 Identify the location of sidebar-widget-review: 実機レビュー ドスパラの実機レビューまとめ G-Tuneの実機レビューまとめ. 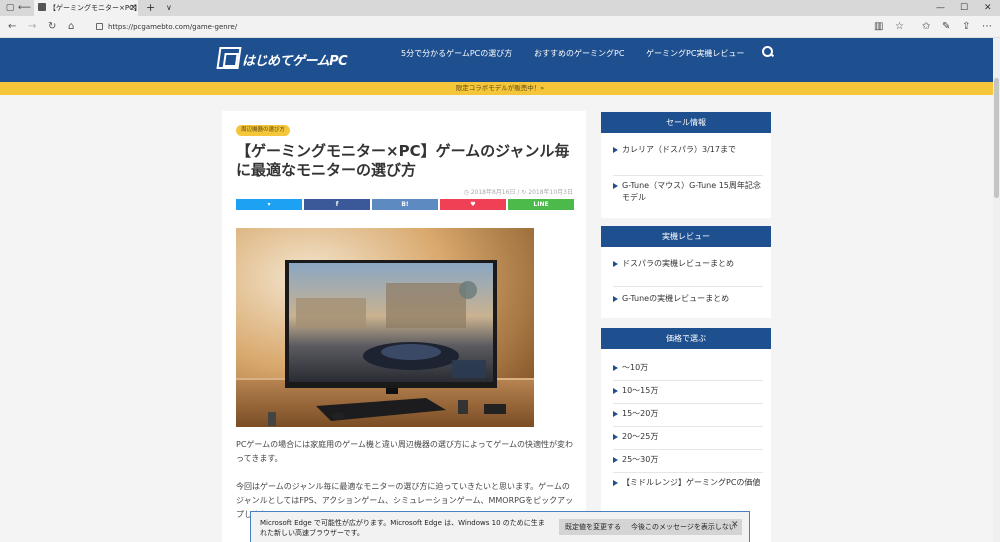
(686, 272).